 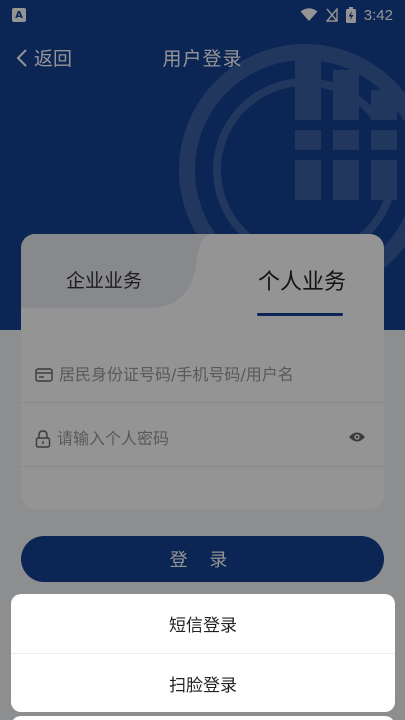 I want to click on face-login-option: 扫脸登录, so click(x=203, y=682).